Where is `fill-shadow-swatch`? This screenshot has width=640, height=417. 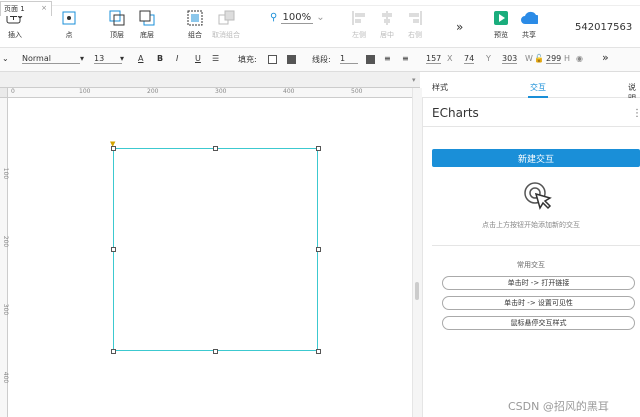
fill-shadow-swatch is located at coordinates (291, 59).